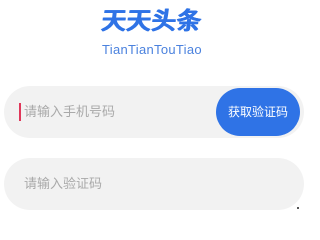  Describe the element at coordinates (152, 49) in the screenshot. I see `app-subtitle: TianTianTouTiao` at that location.